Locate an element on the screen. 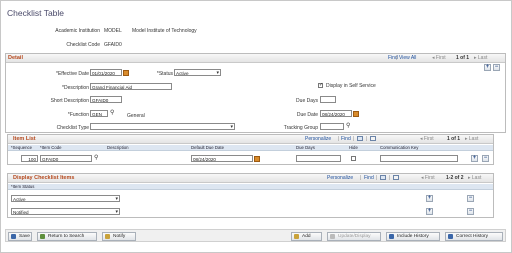  save-label: Save is located at coordinates (24, 236).